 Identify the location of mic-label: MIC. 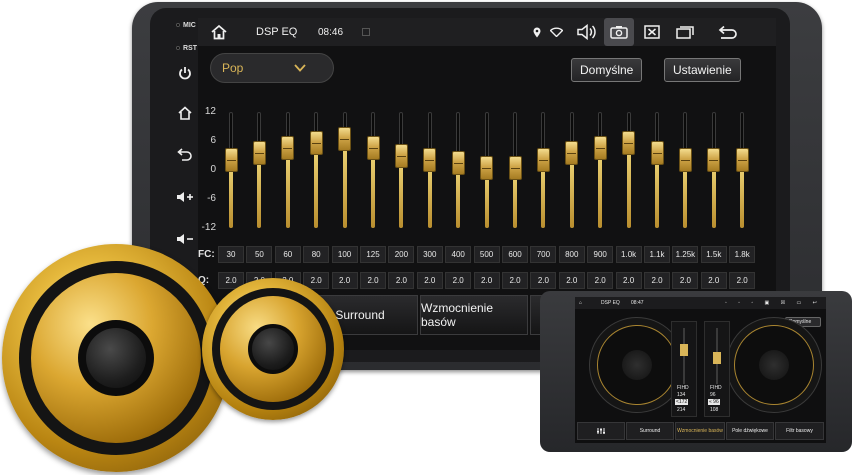
(189, 25).